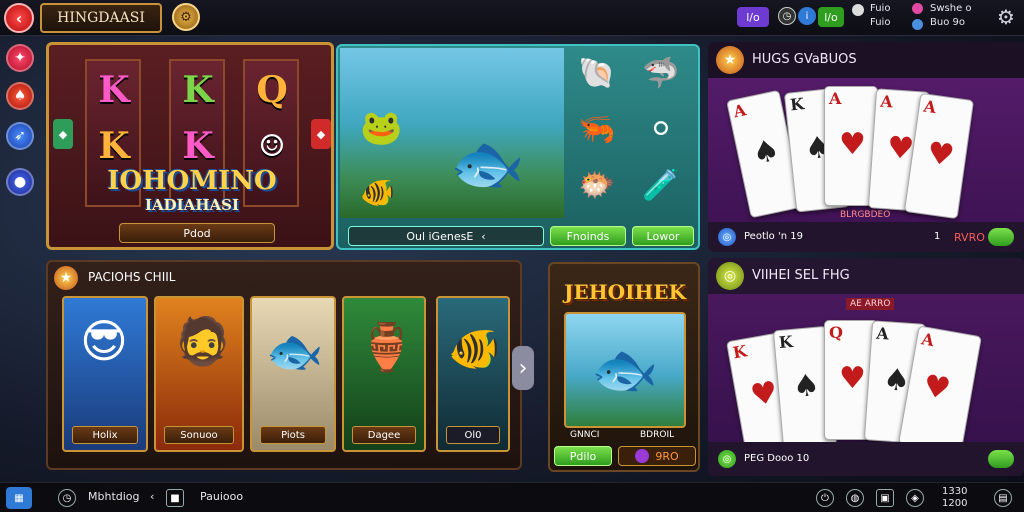 The height and width of the screenshot is (512, 1024). Describe the element at coordinates (855, 498) in the screenshot. I see `globe-icon: ◍` at that location.